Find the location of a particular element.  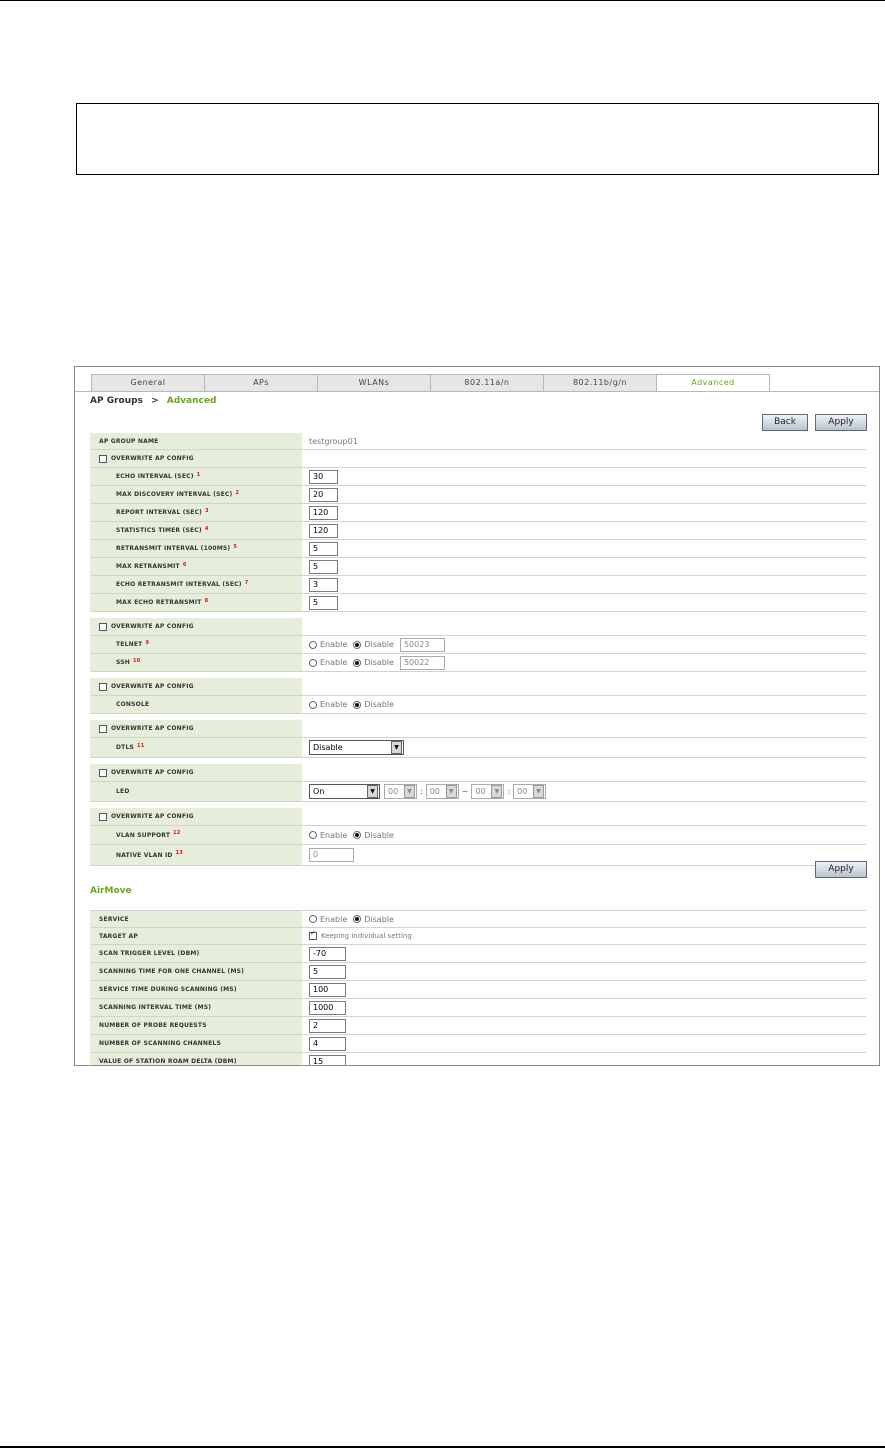

footnote-marker: 2 is located at coordinates (237, 492).